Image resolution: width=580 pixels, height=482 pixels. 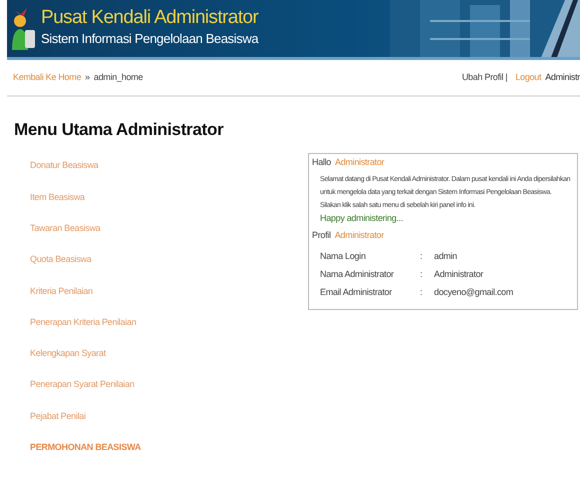 I want to click on menu-link: Item Beasiswa, so click(x=169, y=198).